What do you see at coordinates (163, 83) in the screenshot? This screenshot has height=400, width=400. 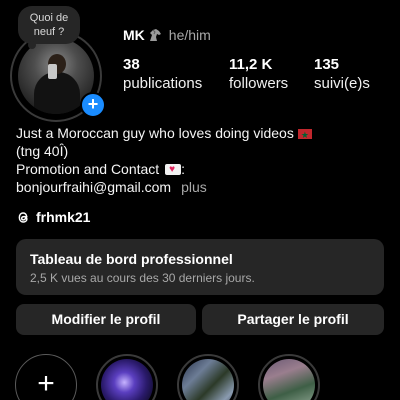 I see `stat-posts-label: publications` at bounding box center [163, 83].